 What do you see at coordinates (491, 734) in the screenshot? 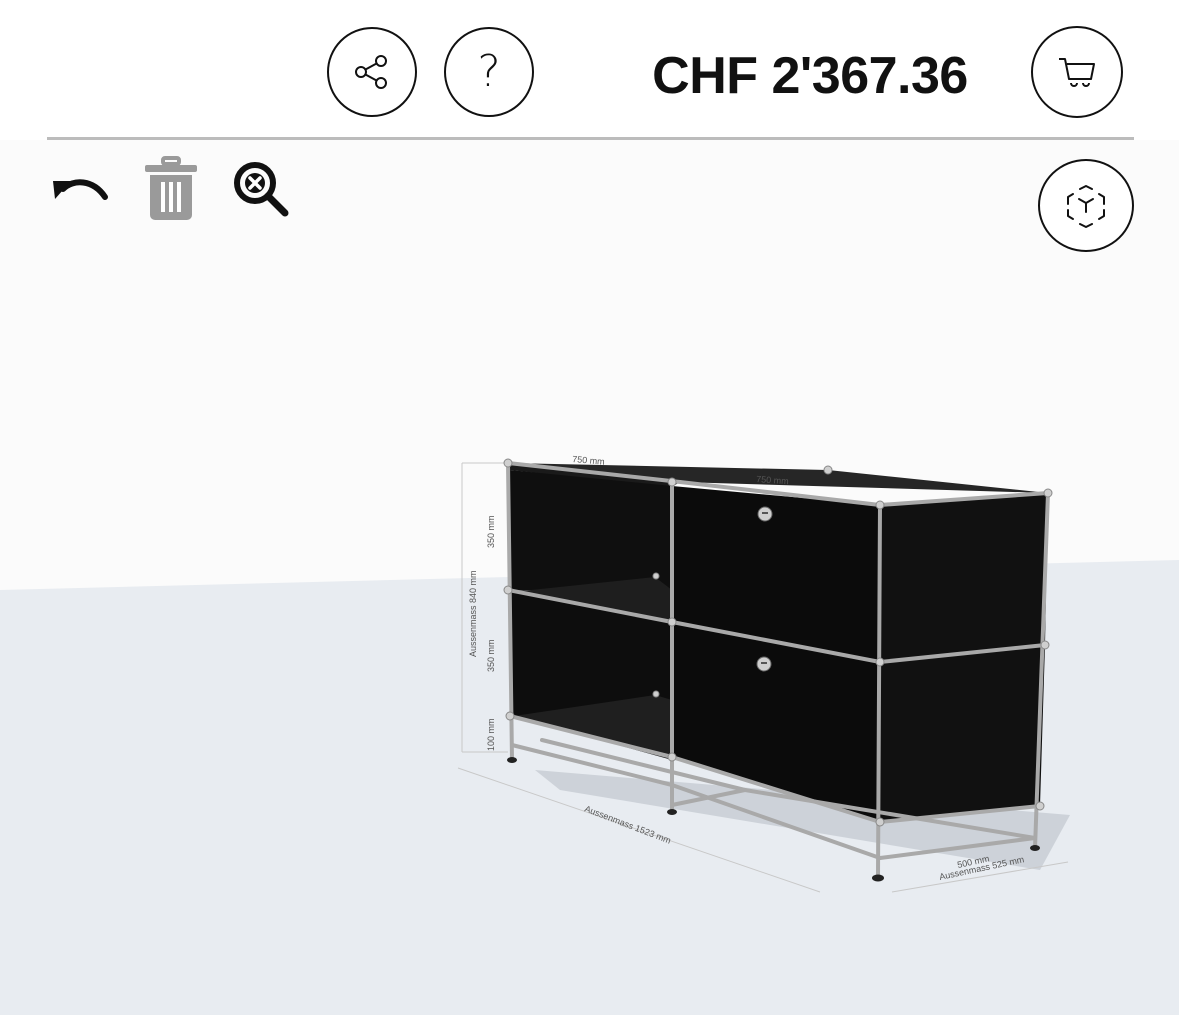
I see `dim-height-base: 100 mm` at bounding box center [491, 734].